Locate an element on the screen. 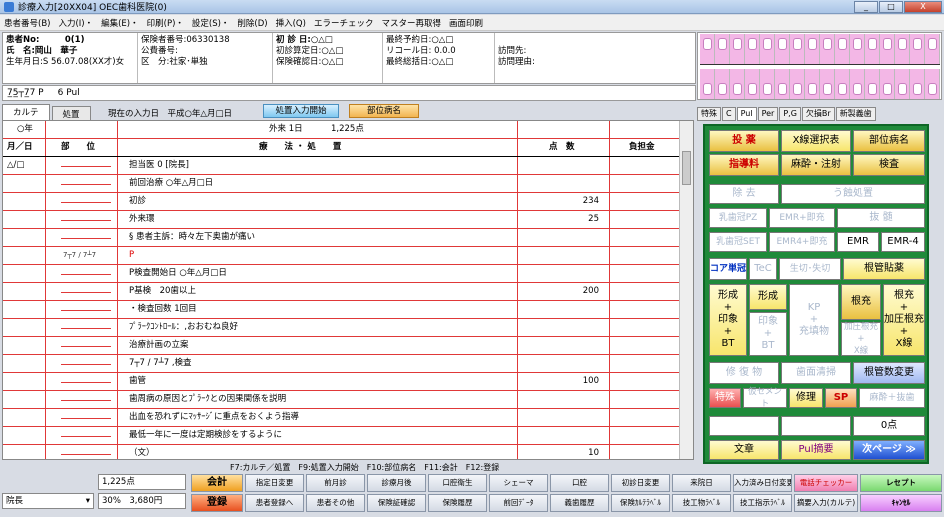 This screenshot has width=944, height=517. rtab-per: Per is located at coordinates (768, 114).